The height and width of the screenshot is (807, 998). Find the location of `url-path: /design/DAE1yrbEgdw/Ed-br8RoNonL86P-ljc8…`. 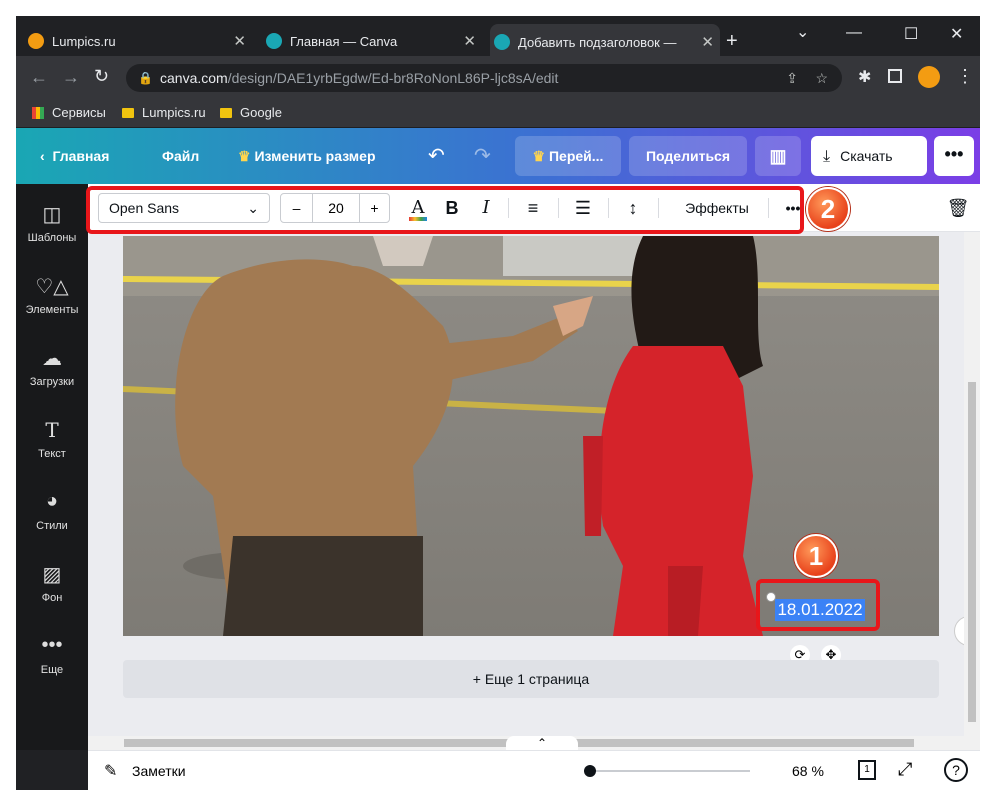

url-path: /design/DAE1yrbEgdw/Ed-br8RoNonL86P-ljc8… is located at coordinates (393, 78).